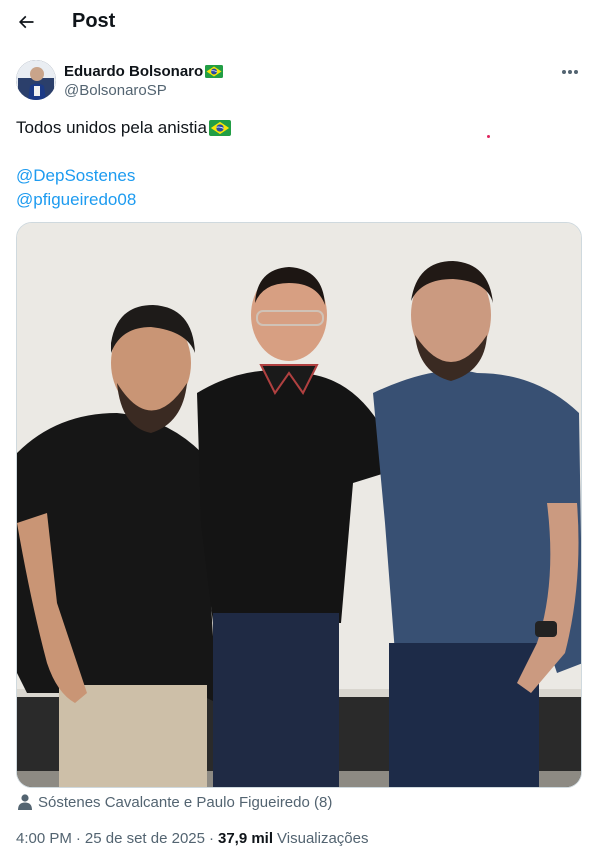 The width and height of the screenshot is (600, 862). Describe the element at coordinates (76, 200) in the screenshot. I see `mention-link: @pfigueiredo08` at that location.